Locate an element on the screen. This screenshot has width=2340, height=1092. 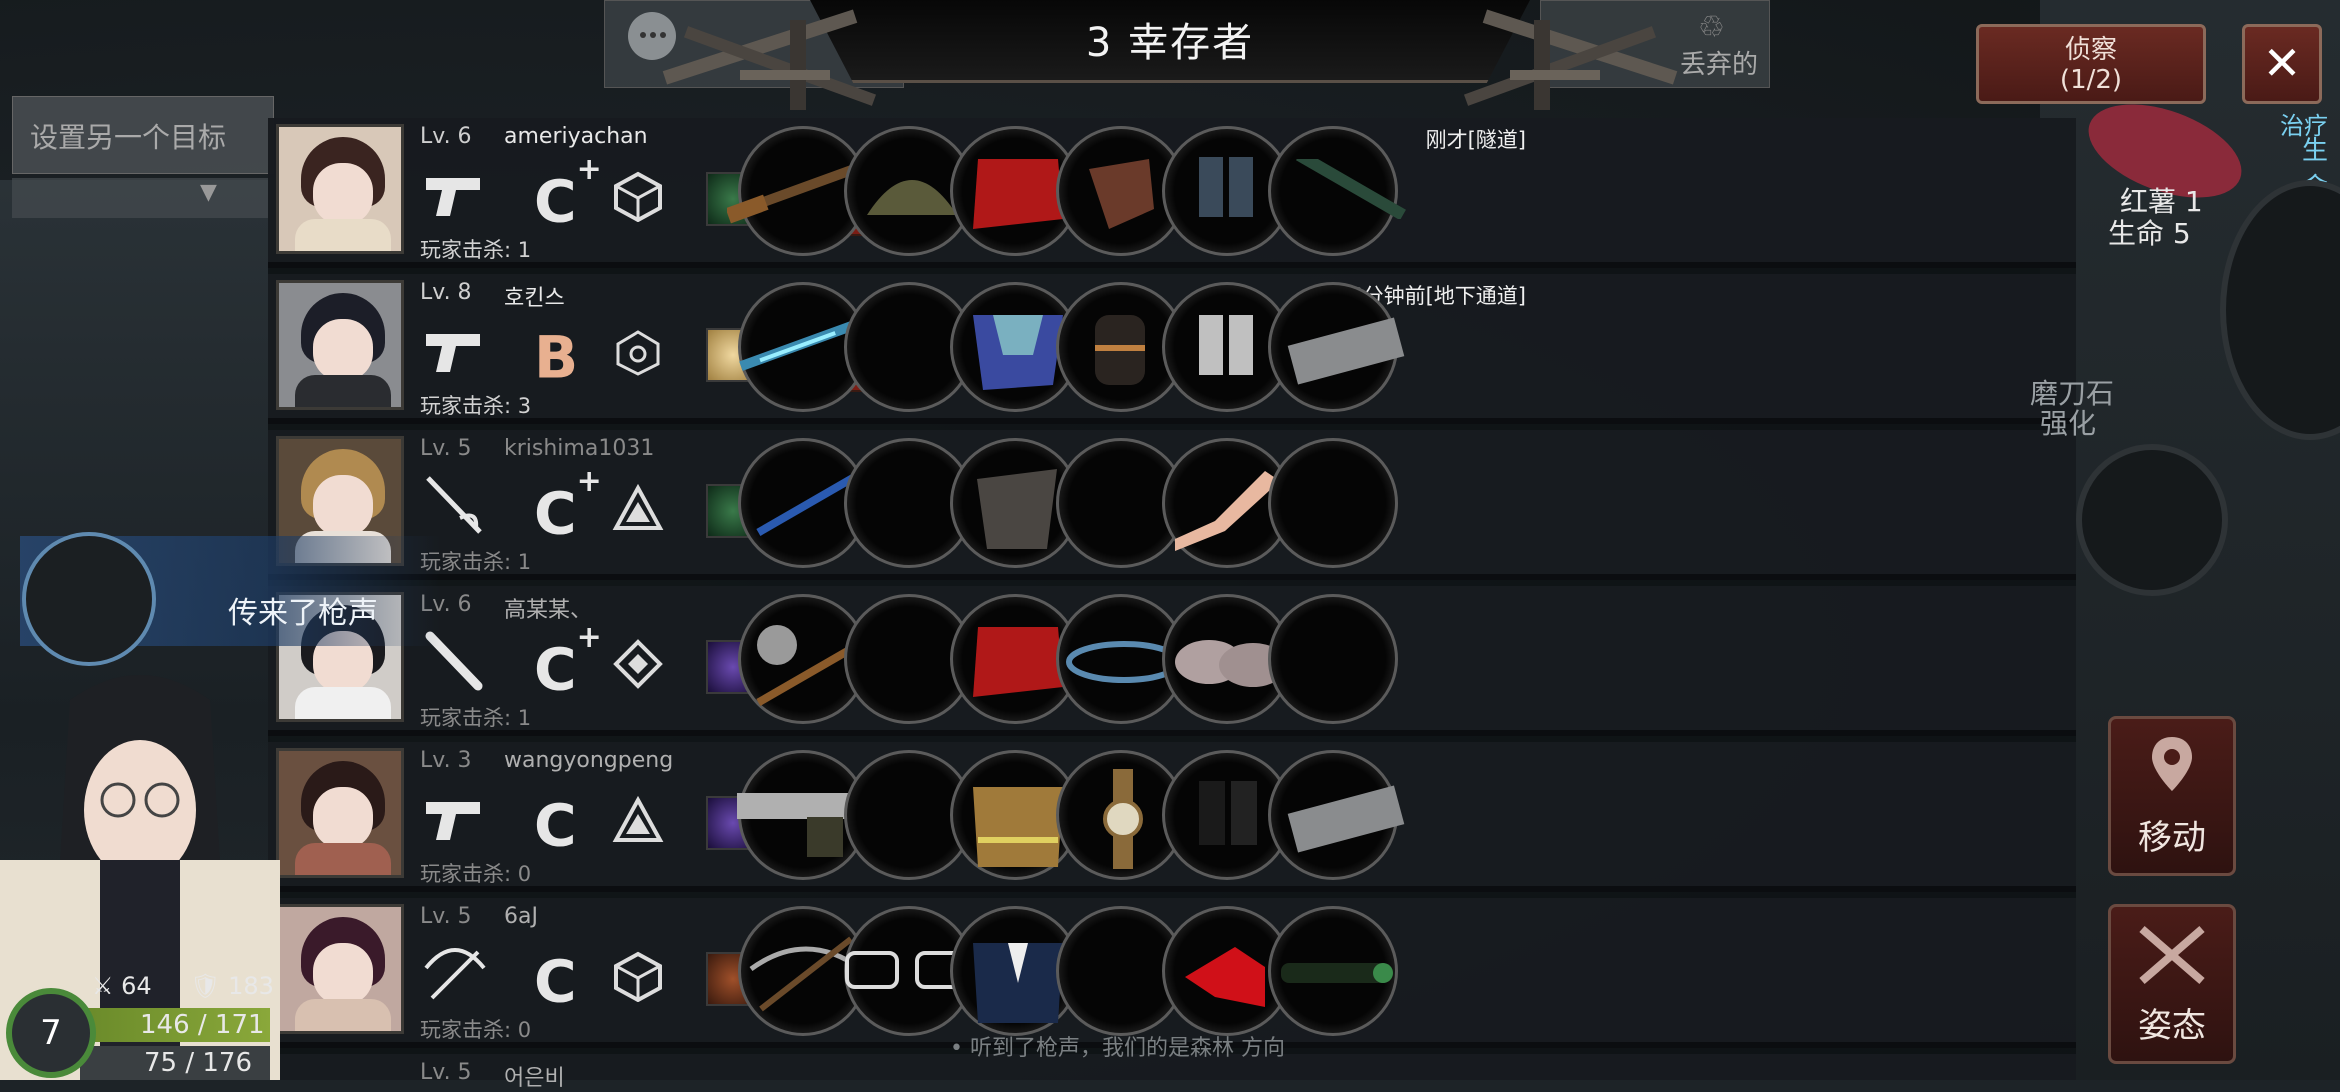
scout-button: 侦察 (1/2) is located at coordinates (2091, 64).